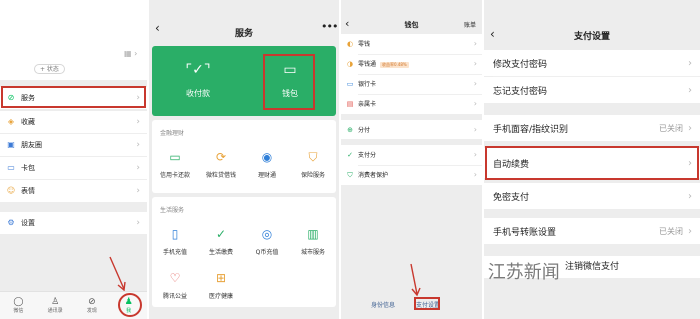  Describe the element at coordinates (55, 302) in the screenshot. I see `contacts-icon: ♙` at that location.